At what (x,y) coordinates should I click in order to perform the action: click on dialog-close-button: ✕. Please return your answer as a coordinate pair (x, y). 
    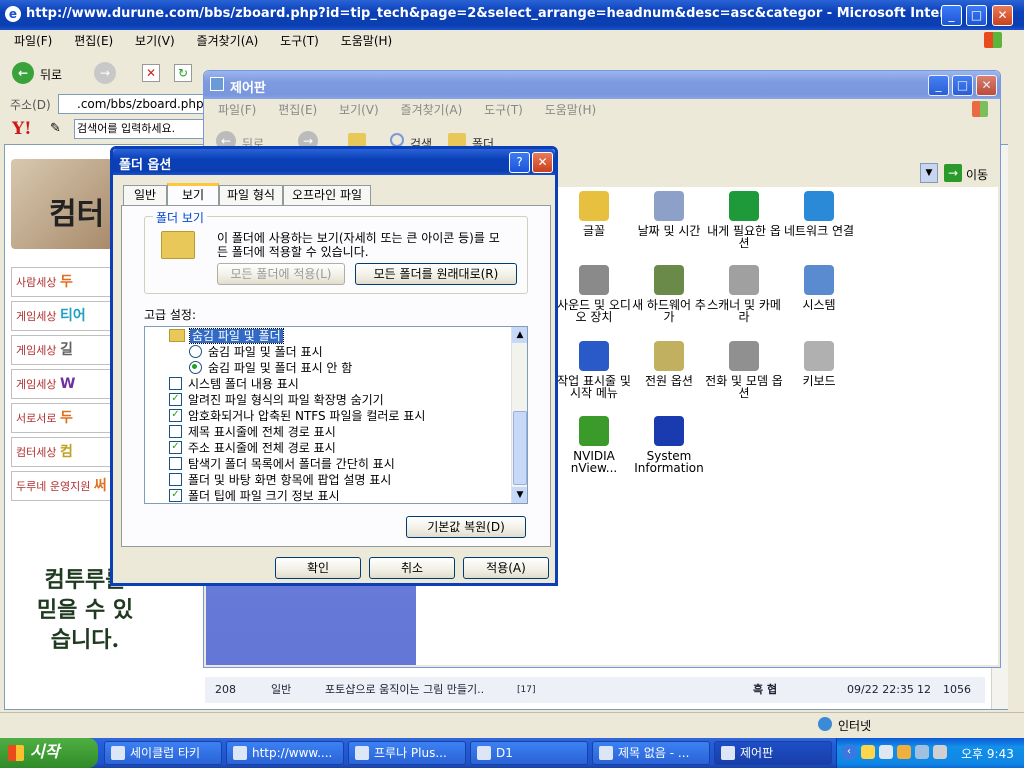
    Looking at the image, I should click on (542, 162).